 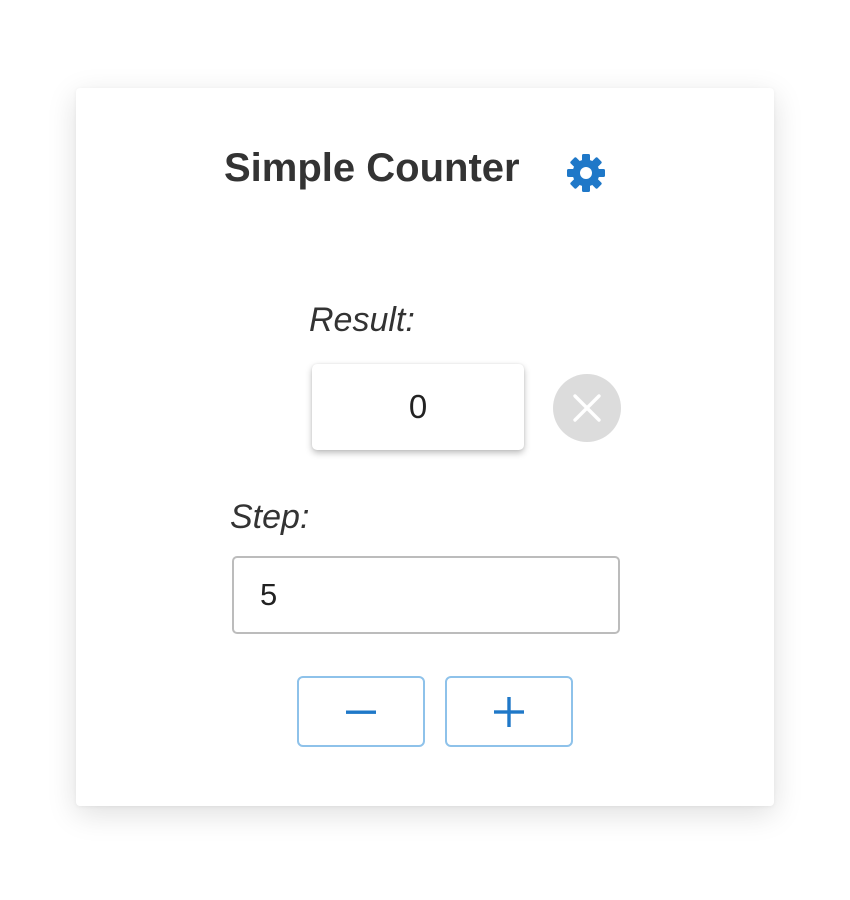 I want to click on result-value: 0, so click(x=418, y=406).